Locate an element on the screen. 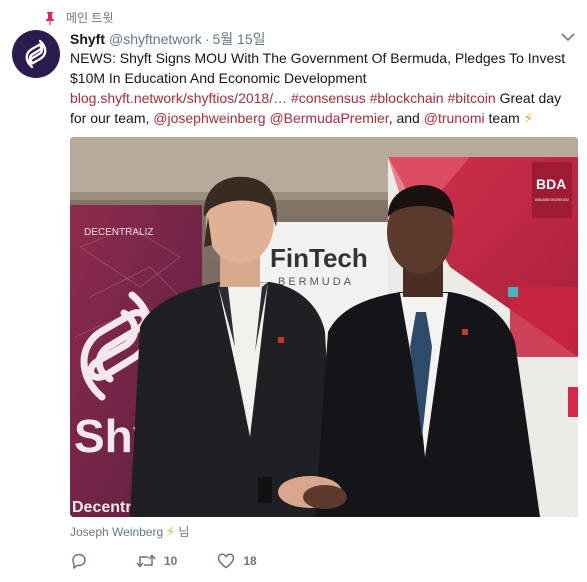 The width and height of the screenshot is (587, 582). bda-logo-sub-text: BERMUDA BUSINESS DEVELOPMENT AGENCY is located at coordinates (552, 200).